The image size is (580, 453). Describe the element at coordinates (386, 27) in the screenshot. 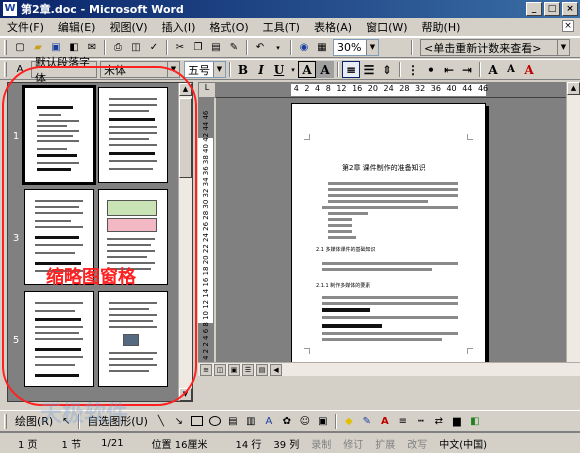

I see `menu-window: 窗口(W)` at that location.